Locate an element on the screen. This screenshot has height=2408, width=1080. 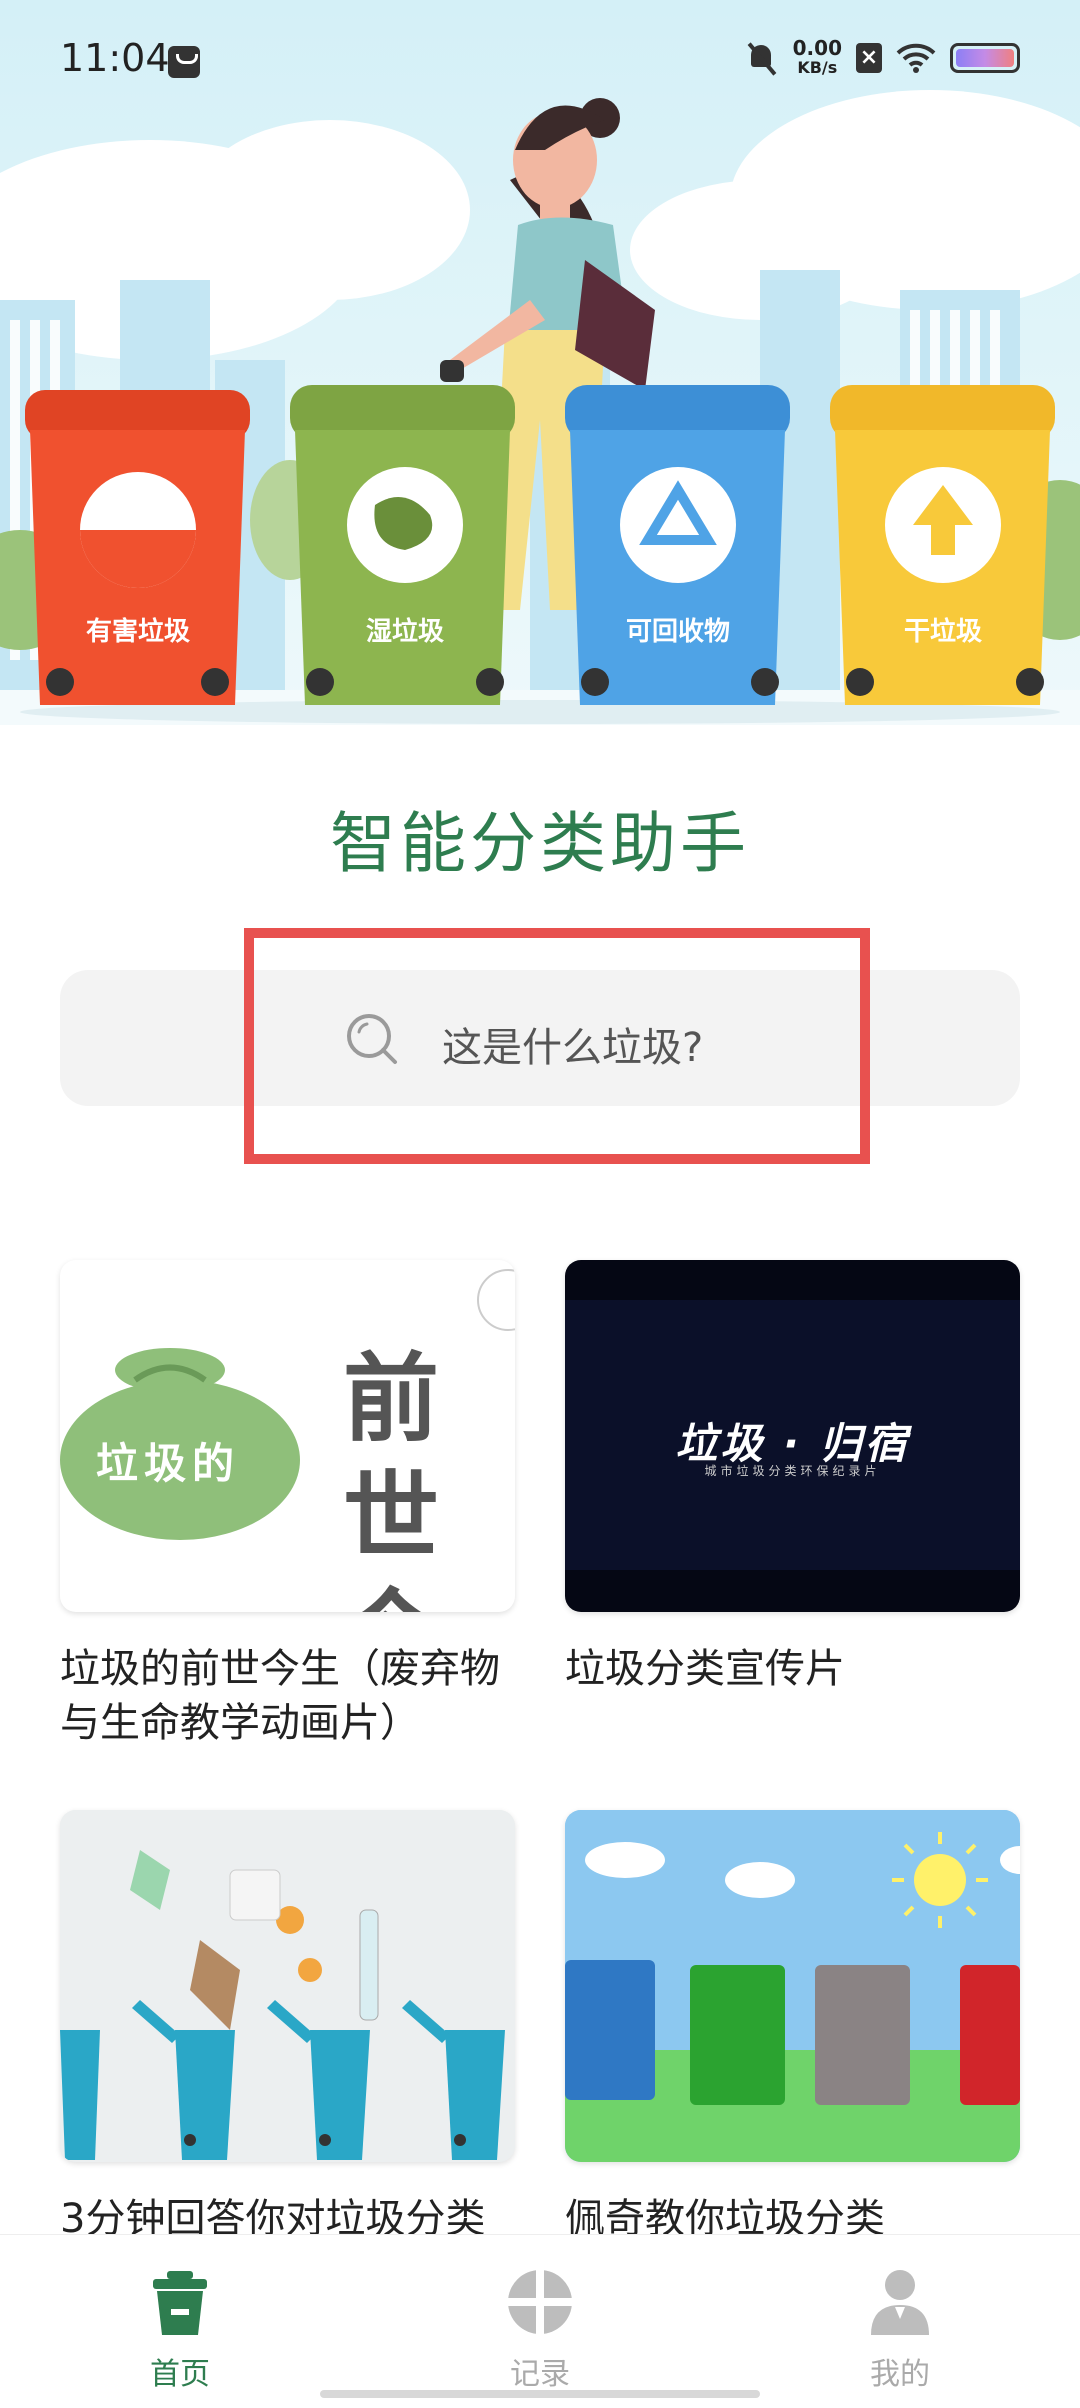
svg-text: 有害垃圾 is located at coordinates (138, 631).